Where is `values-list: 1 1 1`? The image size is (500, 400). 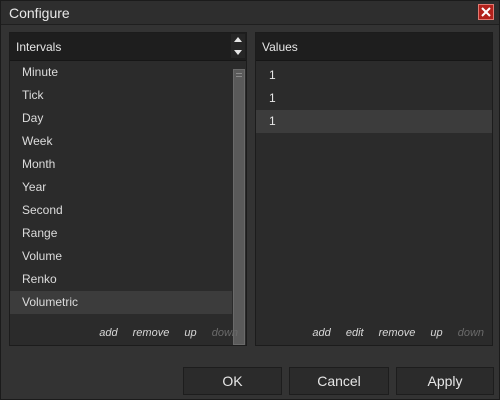
values-list: 1 1 1 is located at coordinates (374, 98).